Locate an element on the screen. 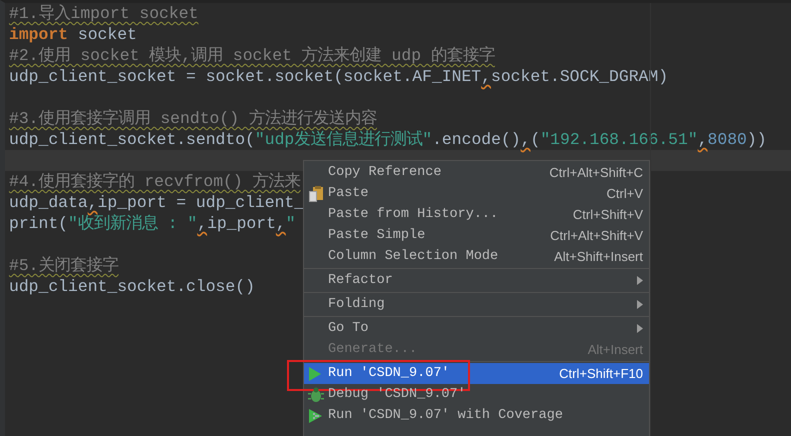  menu-item: Debug 'CSDN_9.07' is located at coordinates (476, 394).